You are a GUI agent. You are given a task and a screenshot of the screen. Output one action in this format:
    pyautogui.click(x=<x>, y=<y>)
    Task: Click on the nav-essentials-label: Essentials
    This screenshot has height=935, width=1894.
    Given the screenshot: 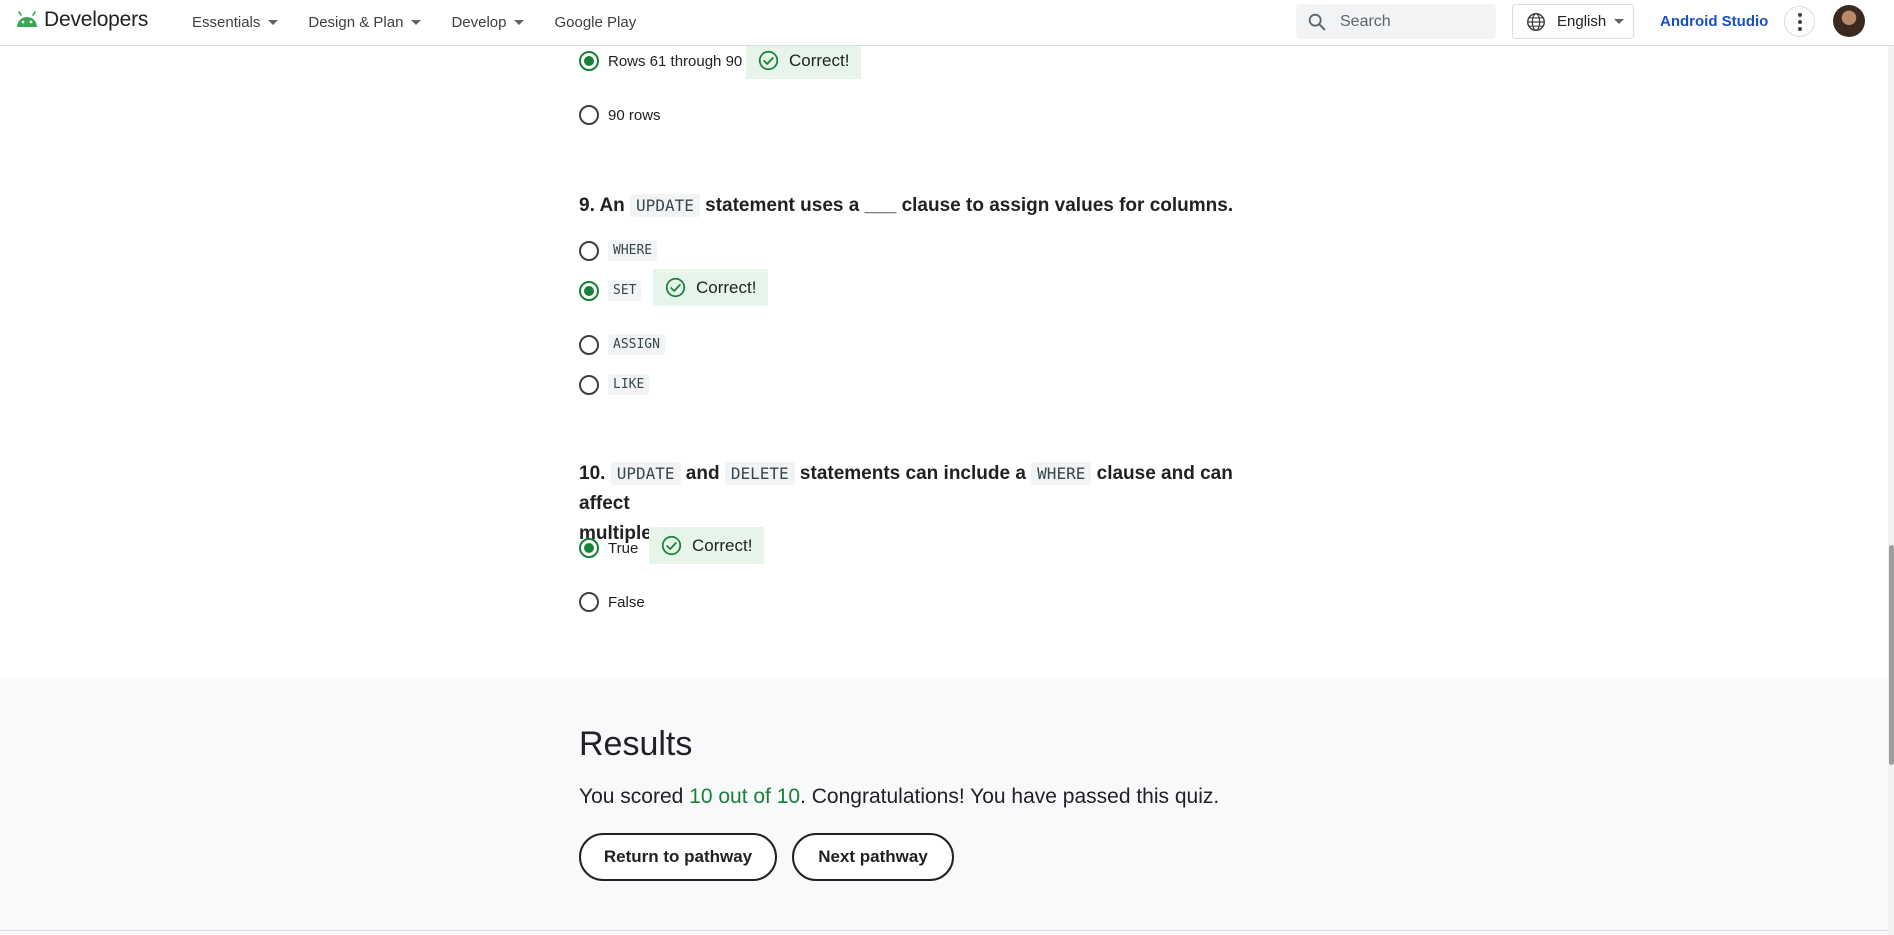 What is the action you would take?
    pyautogui.click(x=226, y=22)
    